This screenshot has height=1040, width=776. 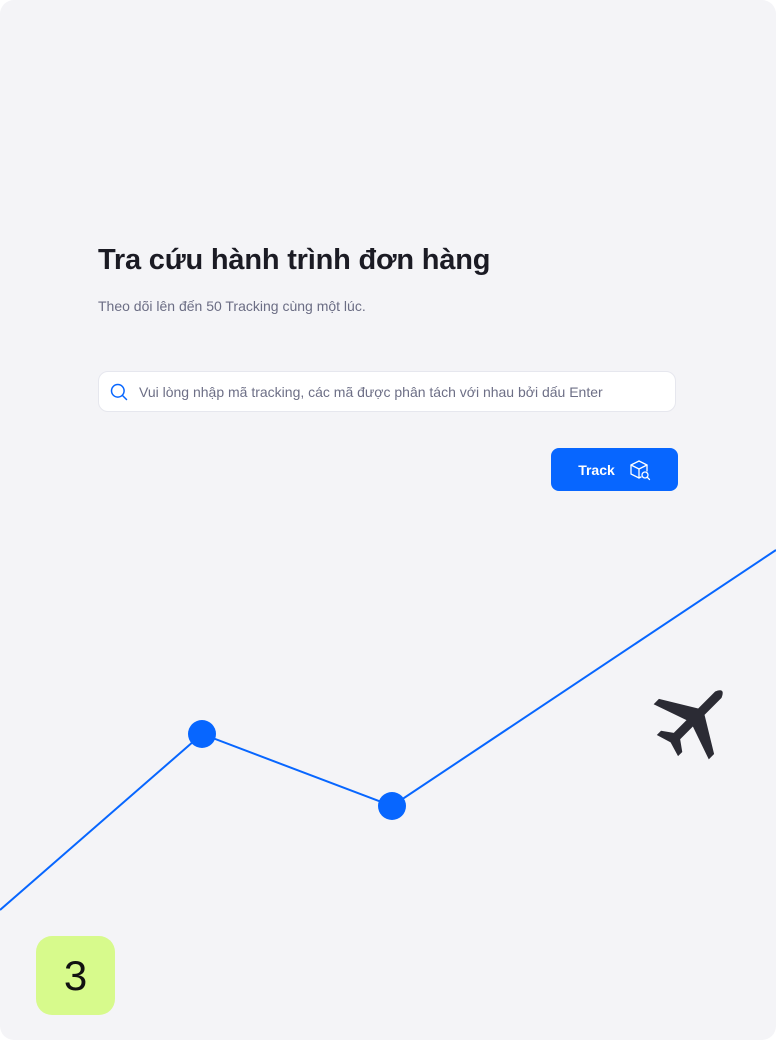 I want to click on page-title: Tra cứu hành trình đơn hàng, so click(x=294, y=260).